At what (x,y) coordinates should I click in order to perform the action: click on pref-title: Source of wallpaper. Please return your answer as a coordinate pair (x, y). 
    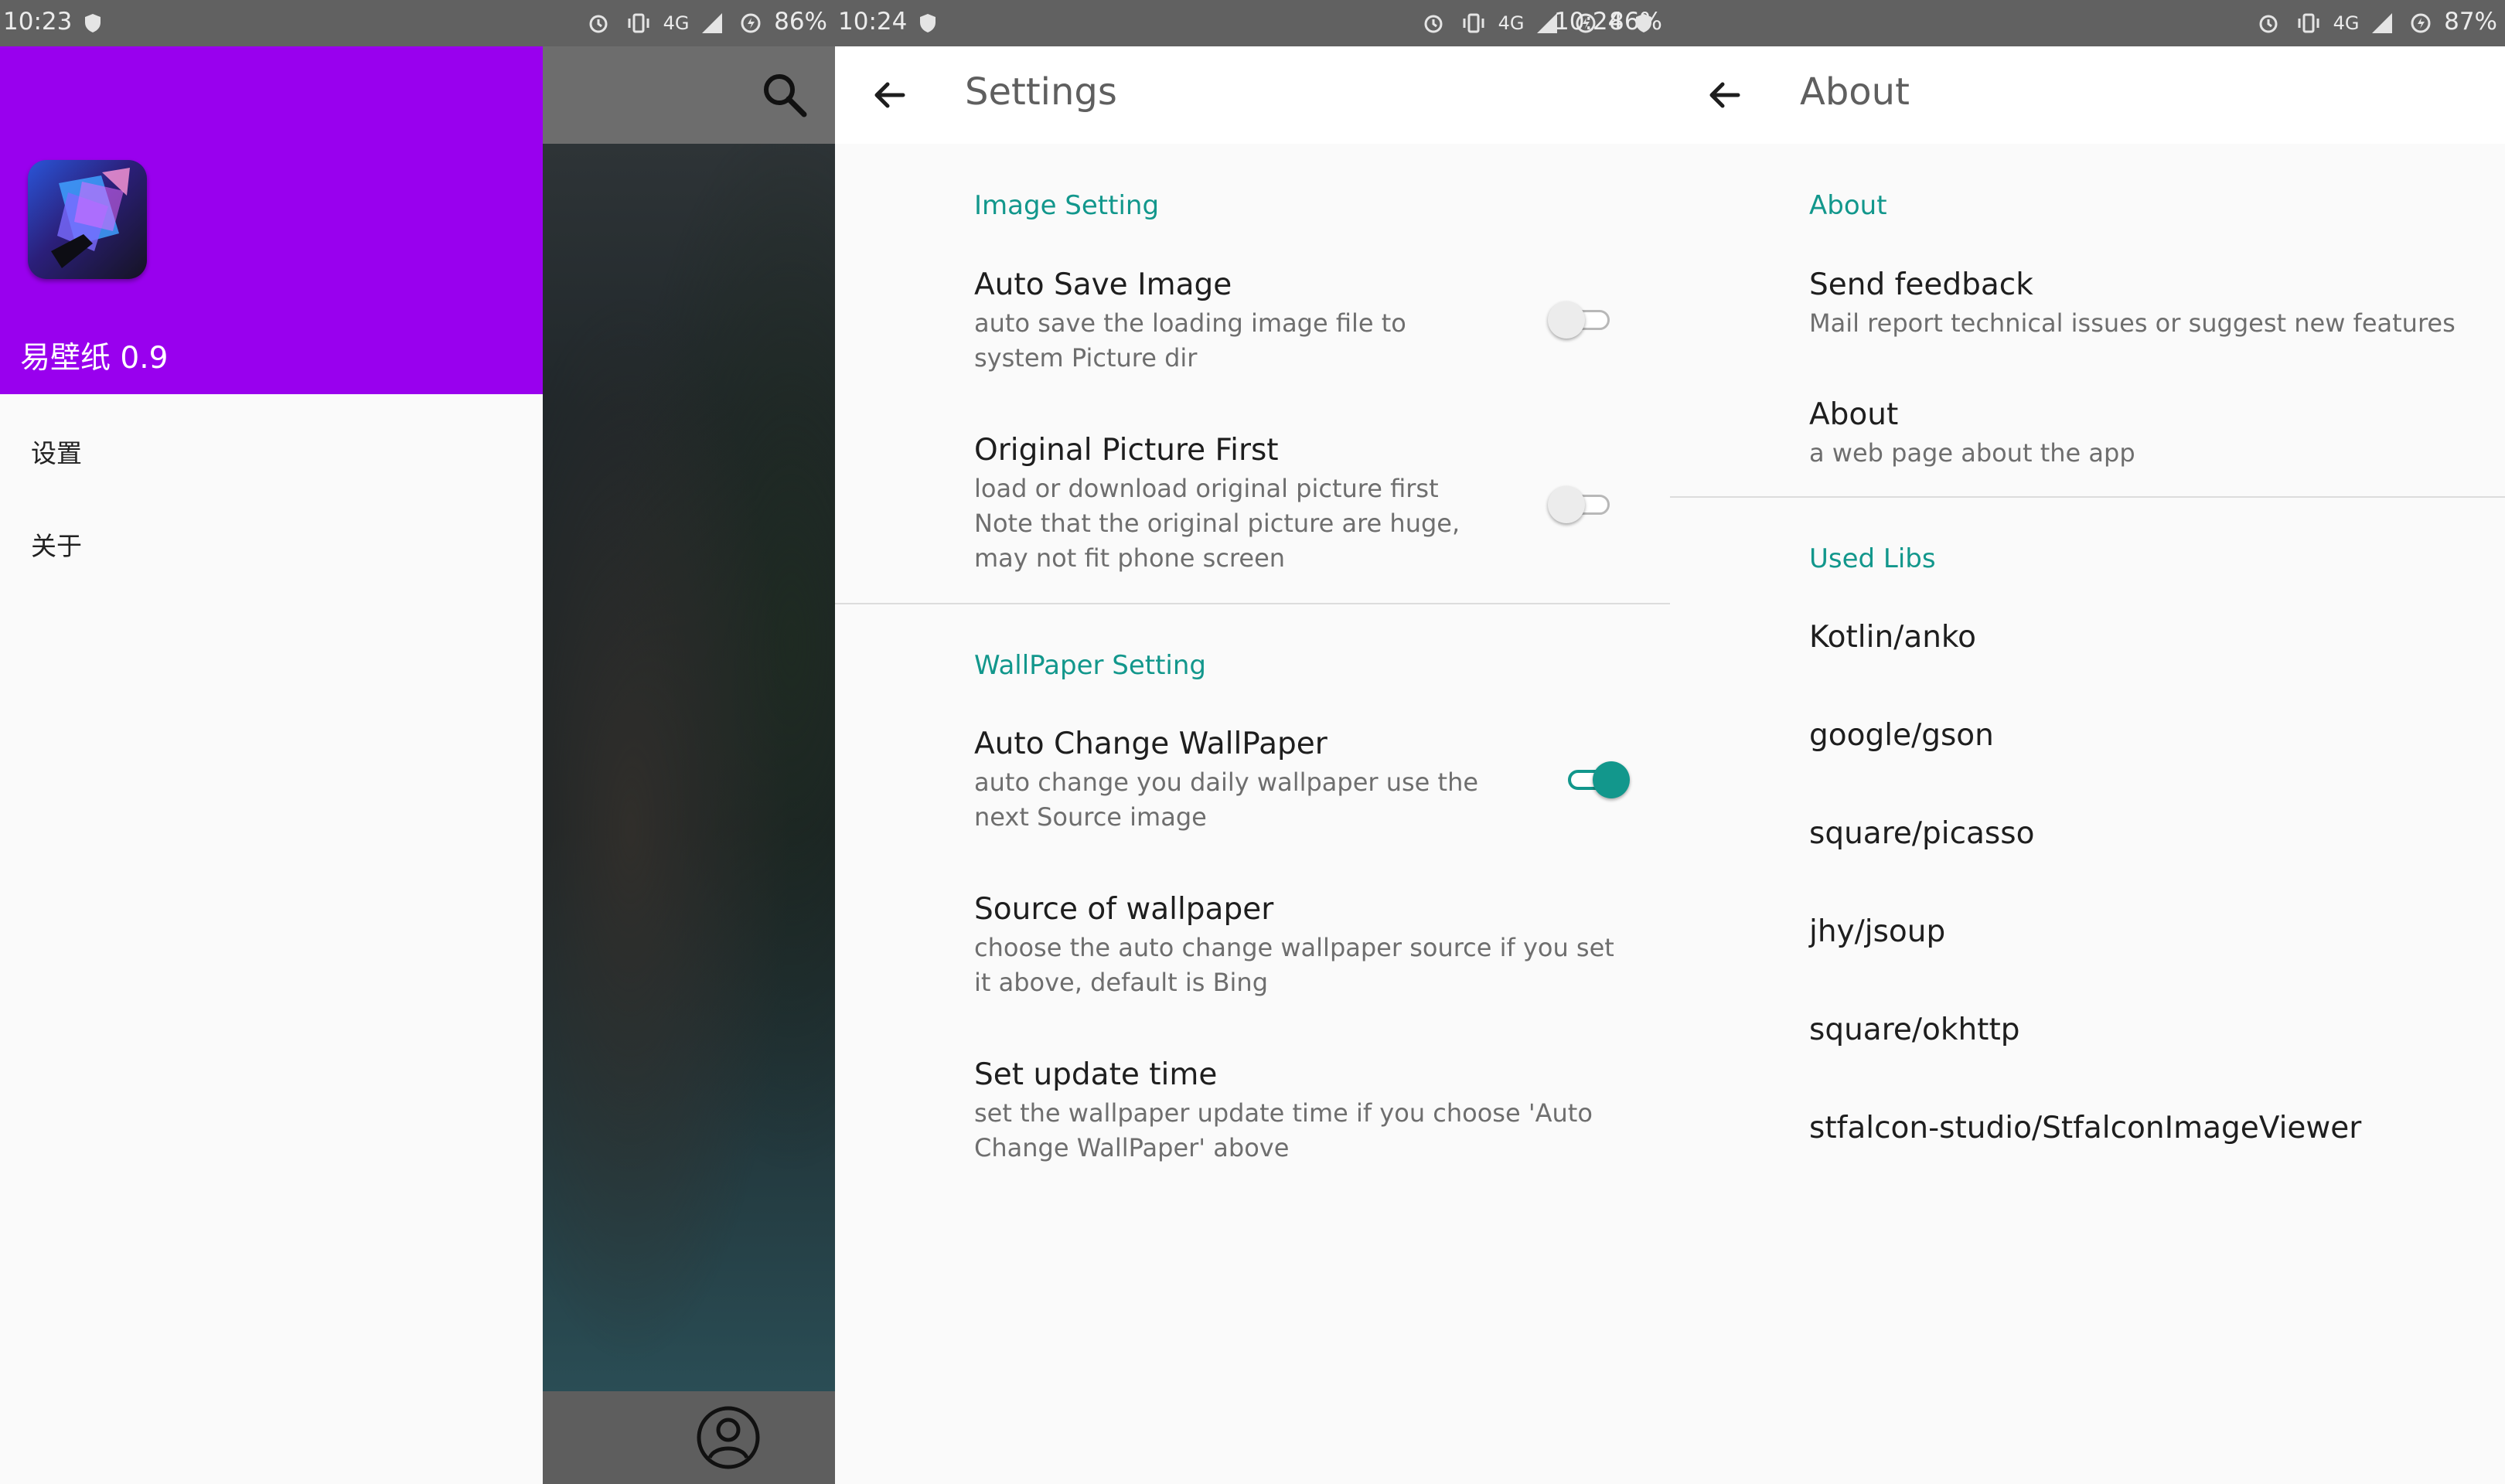
    Looking at the image, I should click on (1124, 909).